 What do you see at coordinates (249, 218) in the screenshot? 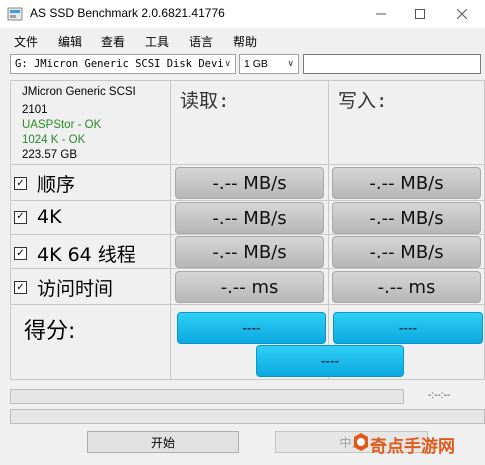
I see `4k-read-result: -.-- MB/s` at bounding box center [249, 218].